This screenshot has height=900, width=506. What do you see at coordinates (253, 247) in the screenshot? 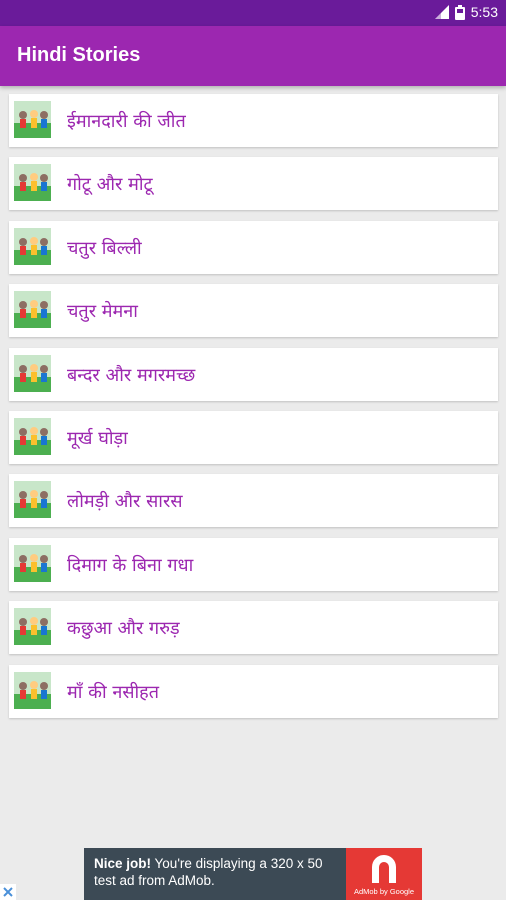
I see `story-item: चतुर बिल्ली` at bounding box center [253, 247].